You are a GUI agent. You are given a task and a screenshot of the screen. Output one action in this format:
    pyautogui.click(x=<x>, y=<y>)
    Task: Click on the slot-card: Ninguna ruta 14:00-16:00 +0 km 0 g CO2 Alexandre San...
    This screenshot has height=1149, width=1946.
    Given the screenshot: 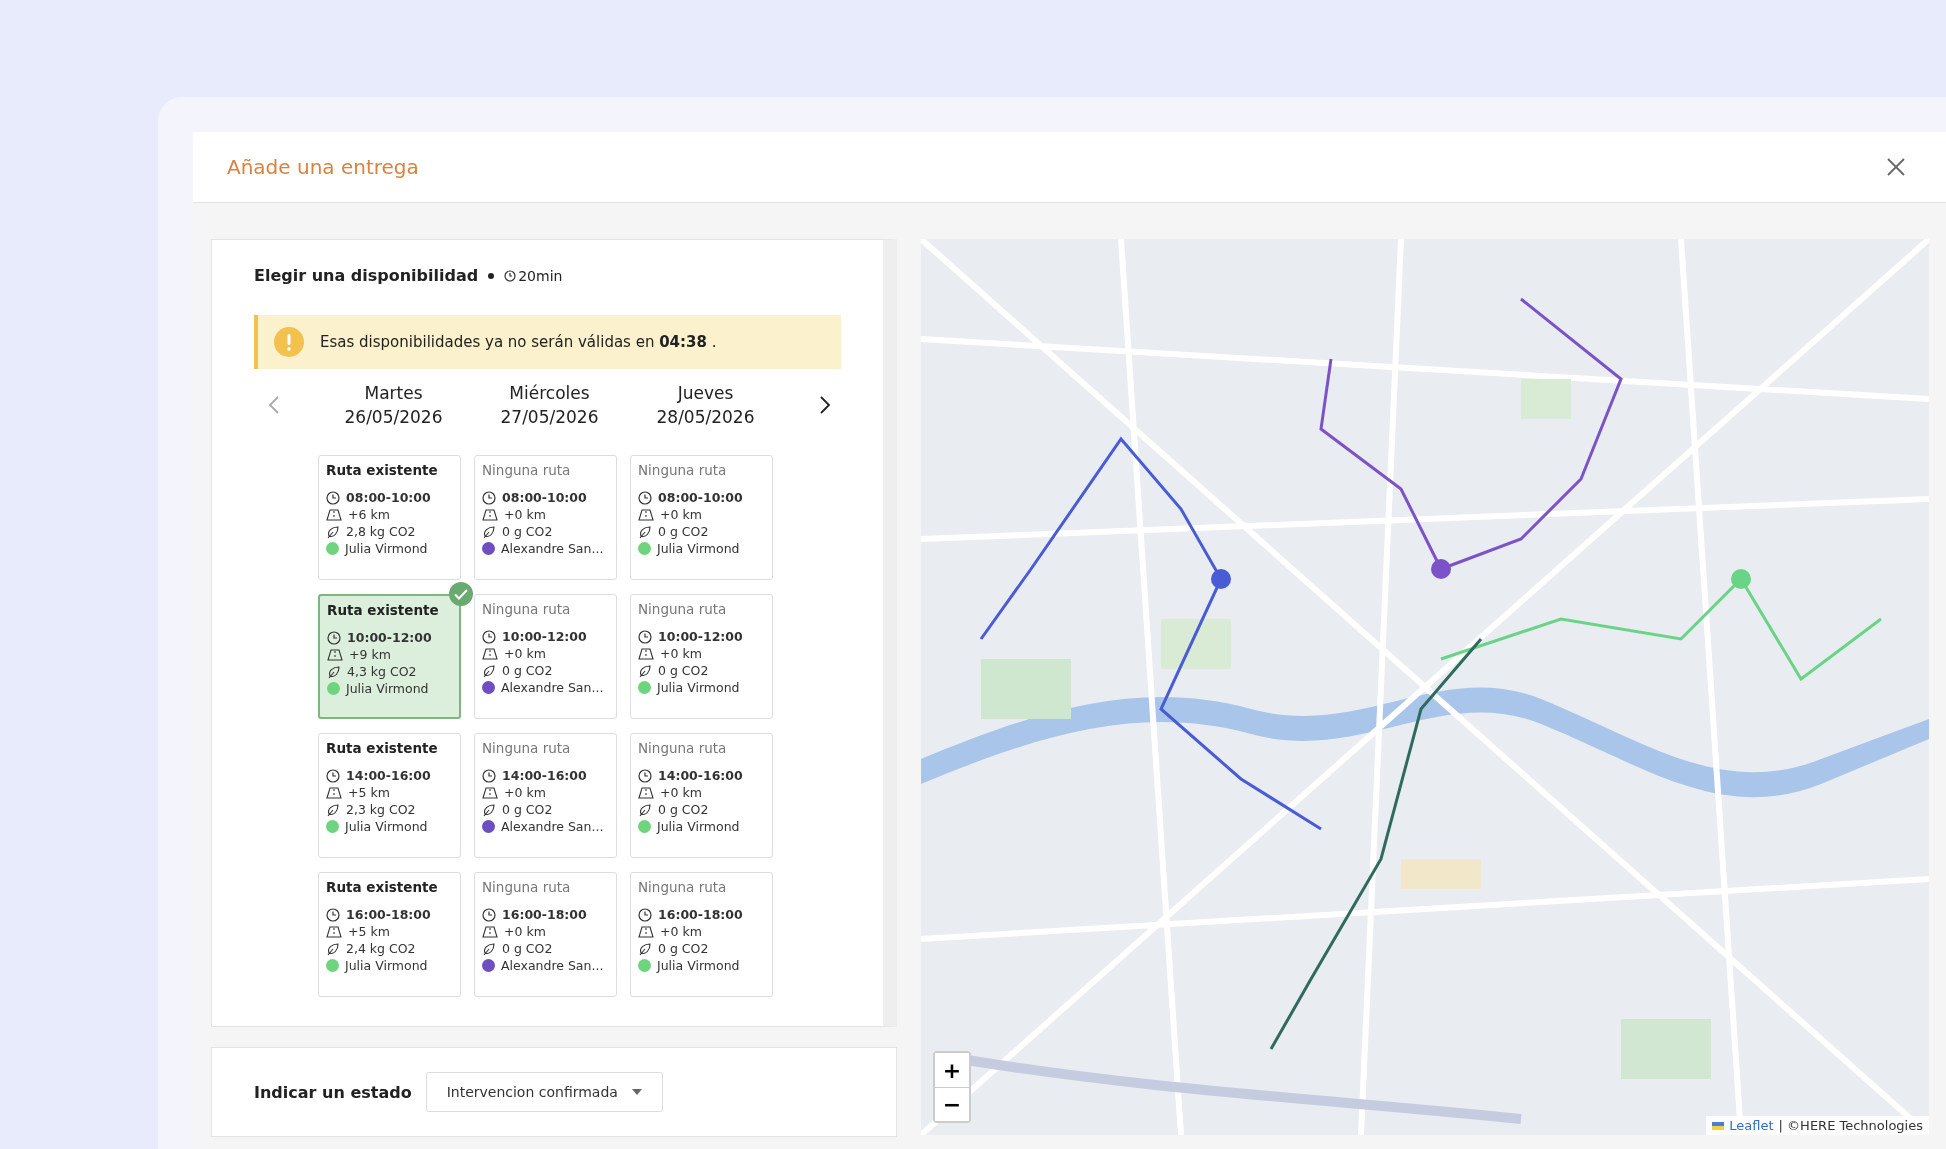 What is the action you would take?
    pyautogui.click(x=545, y=795)
    